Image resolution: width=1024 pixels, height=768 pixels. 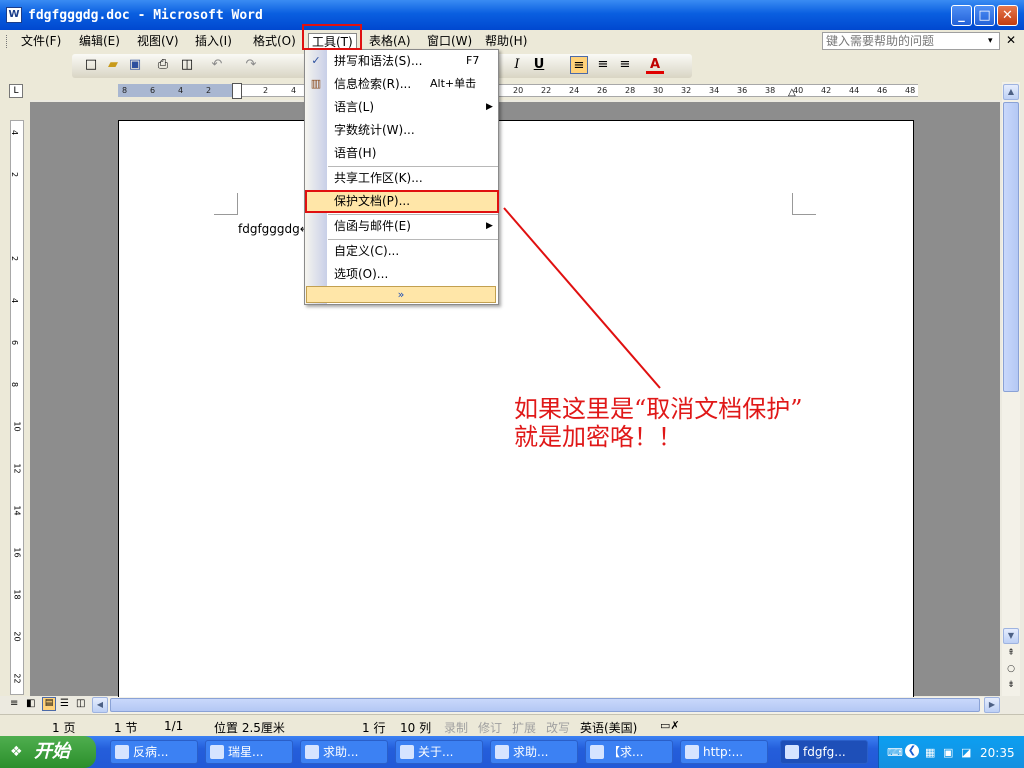 I want to click on horizontal-scrollbar: ◀ ▶, so click(x=546, y=705).